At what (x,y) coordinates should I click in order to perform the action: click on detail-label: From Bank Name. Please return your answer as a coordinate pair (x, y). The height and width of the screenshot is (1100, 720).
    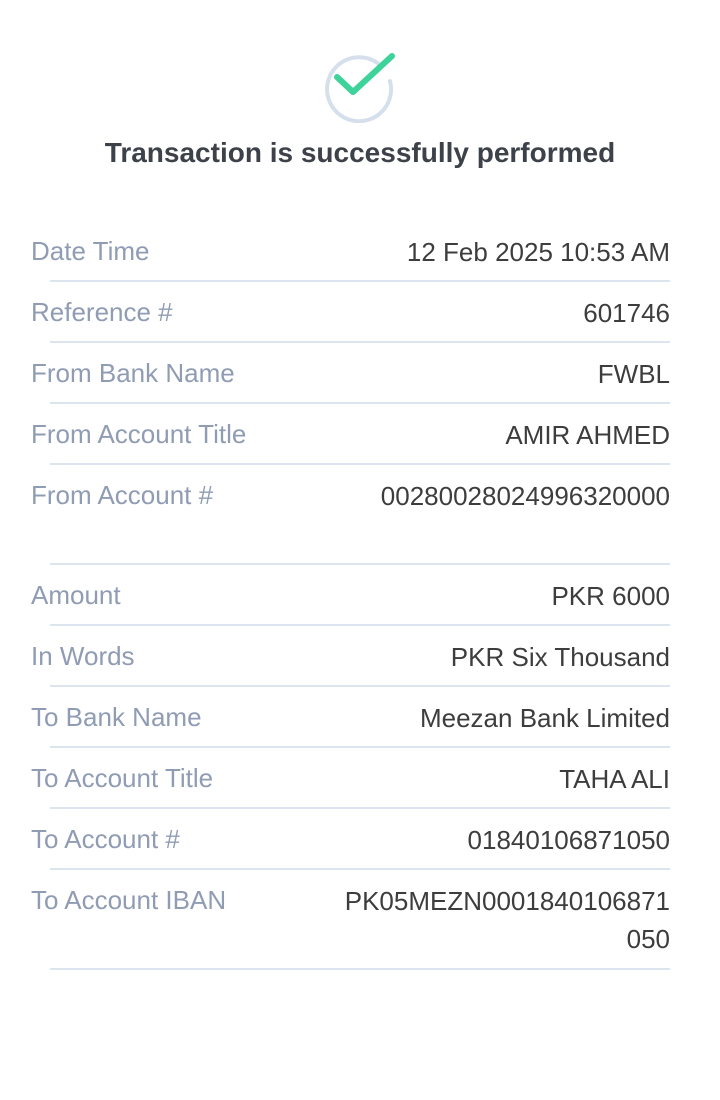
    Looking at the image, I should click on (133, 373).